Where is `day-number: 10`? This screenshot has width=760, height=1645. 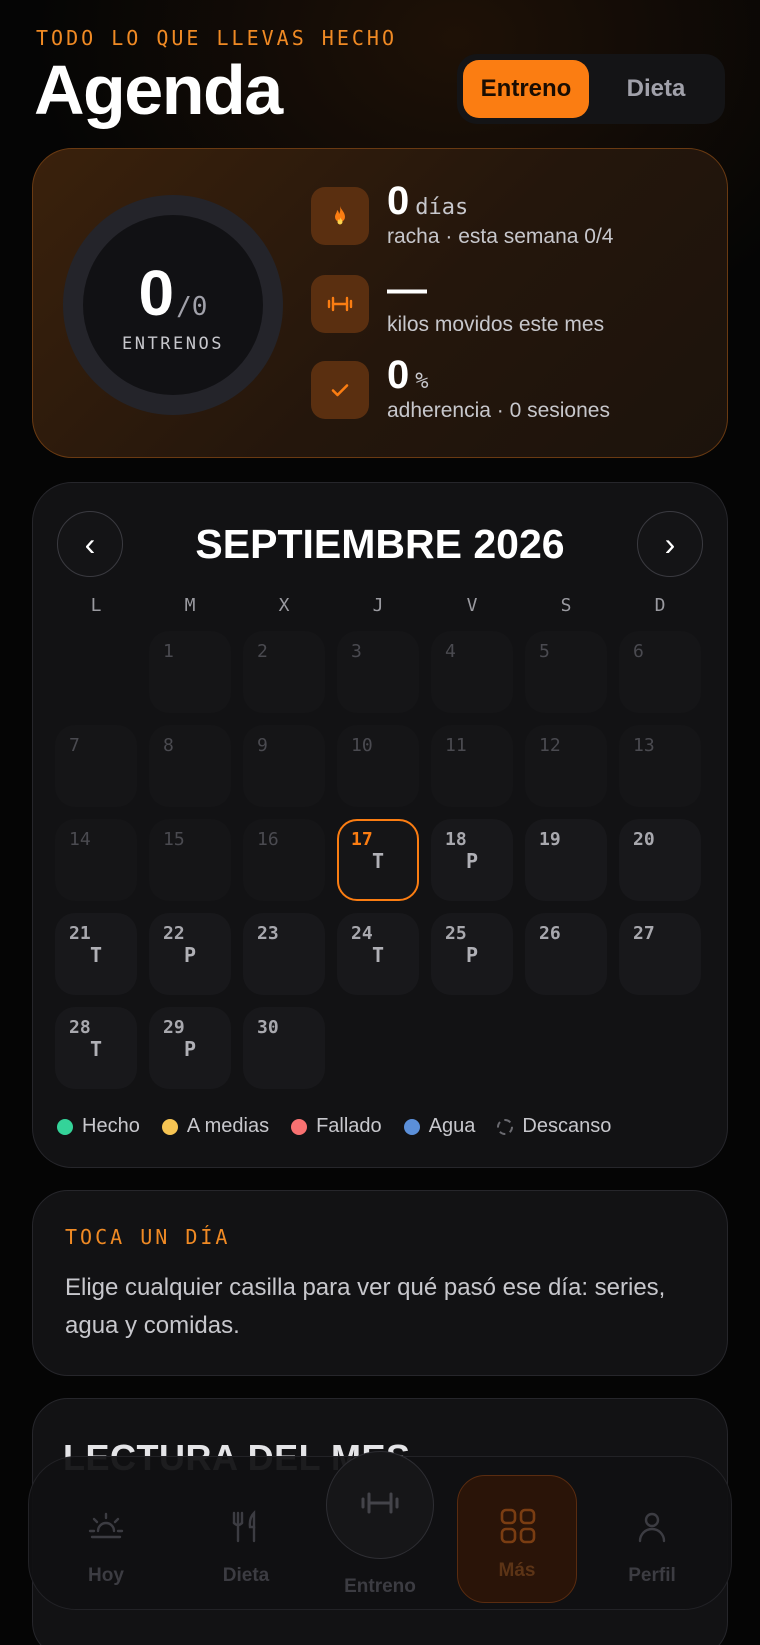
day-number: 10 is located at coordinates (362, 745).